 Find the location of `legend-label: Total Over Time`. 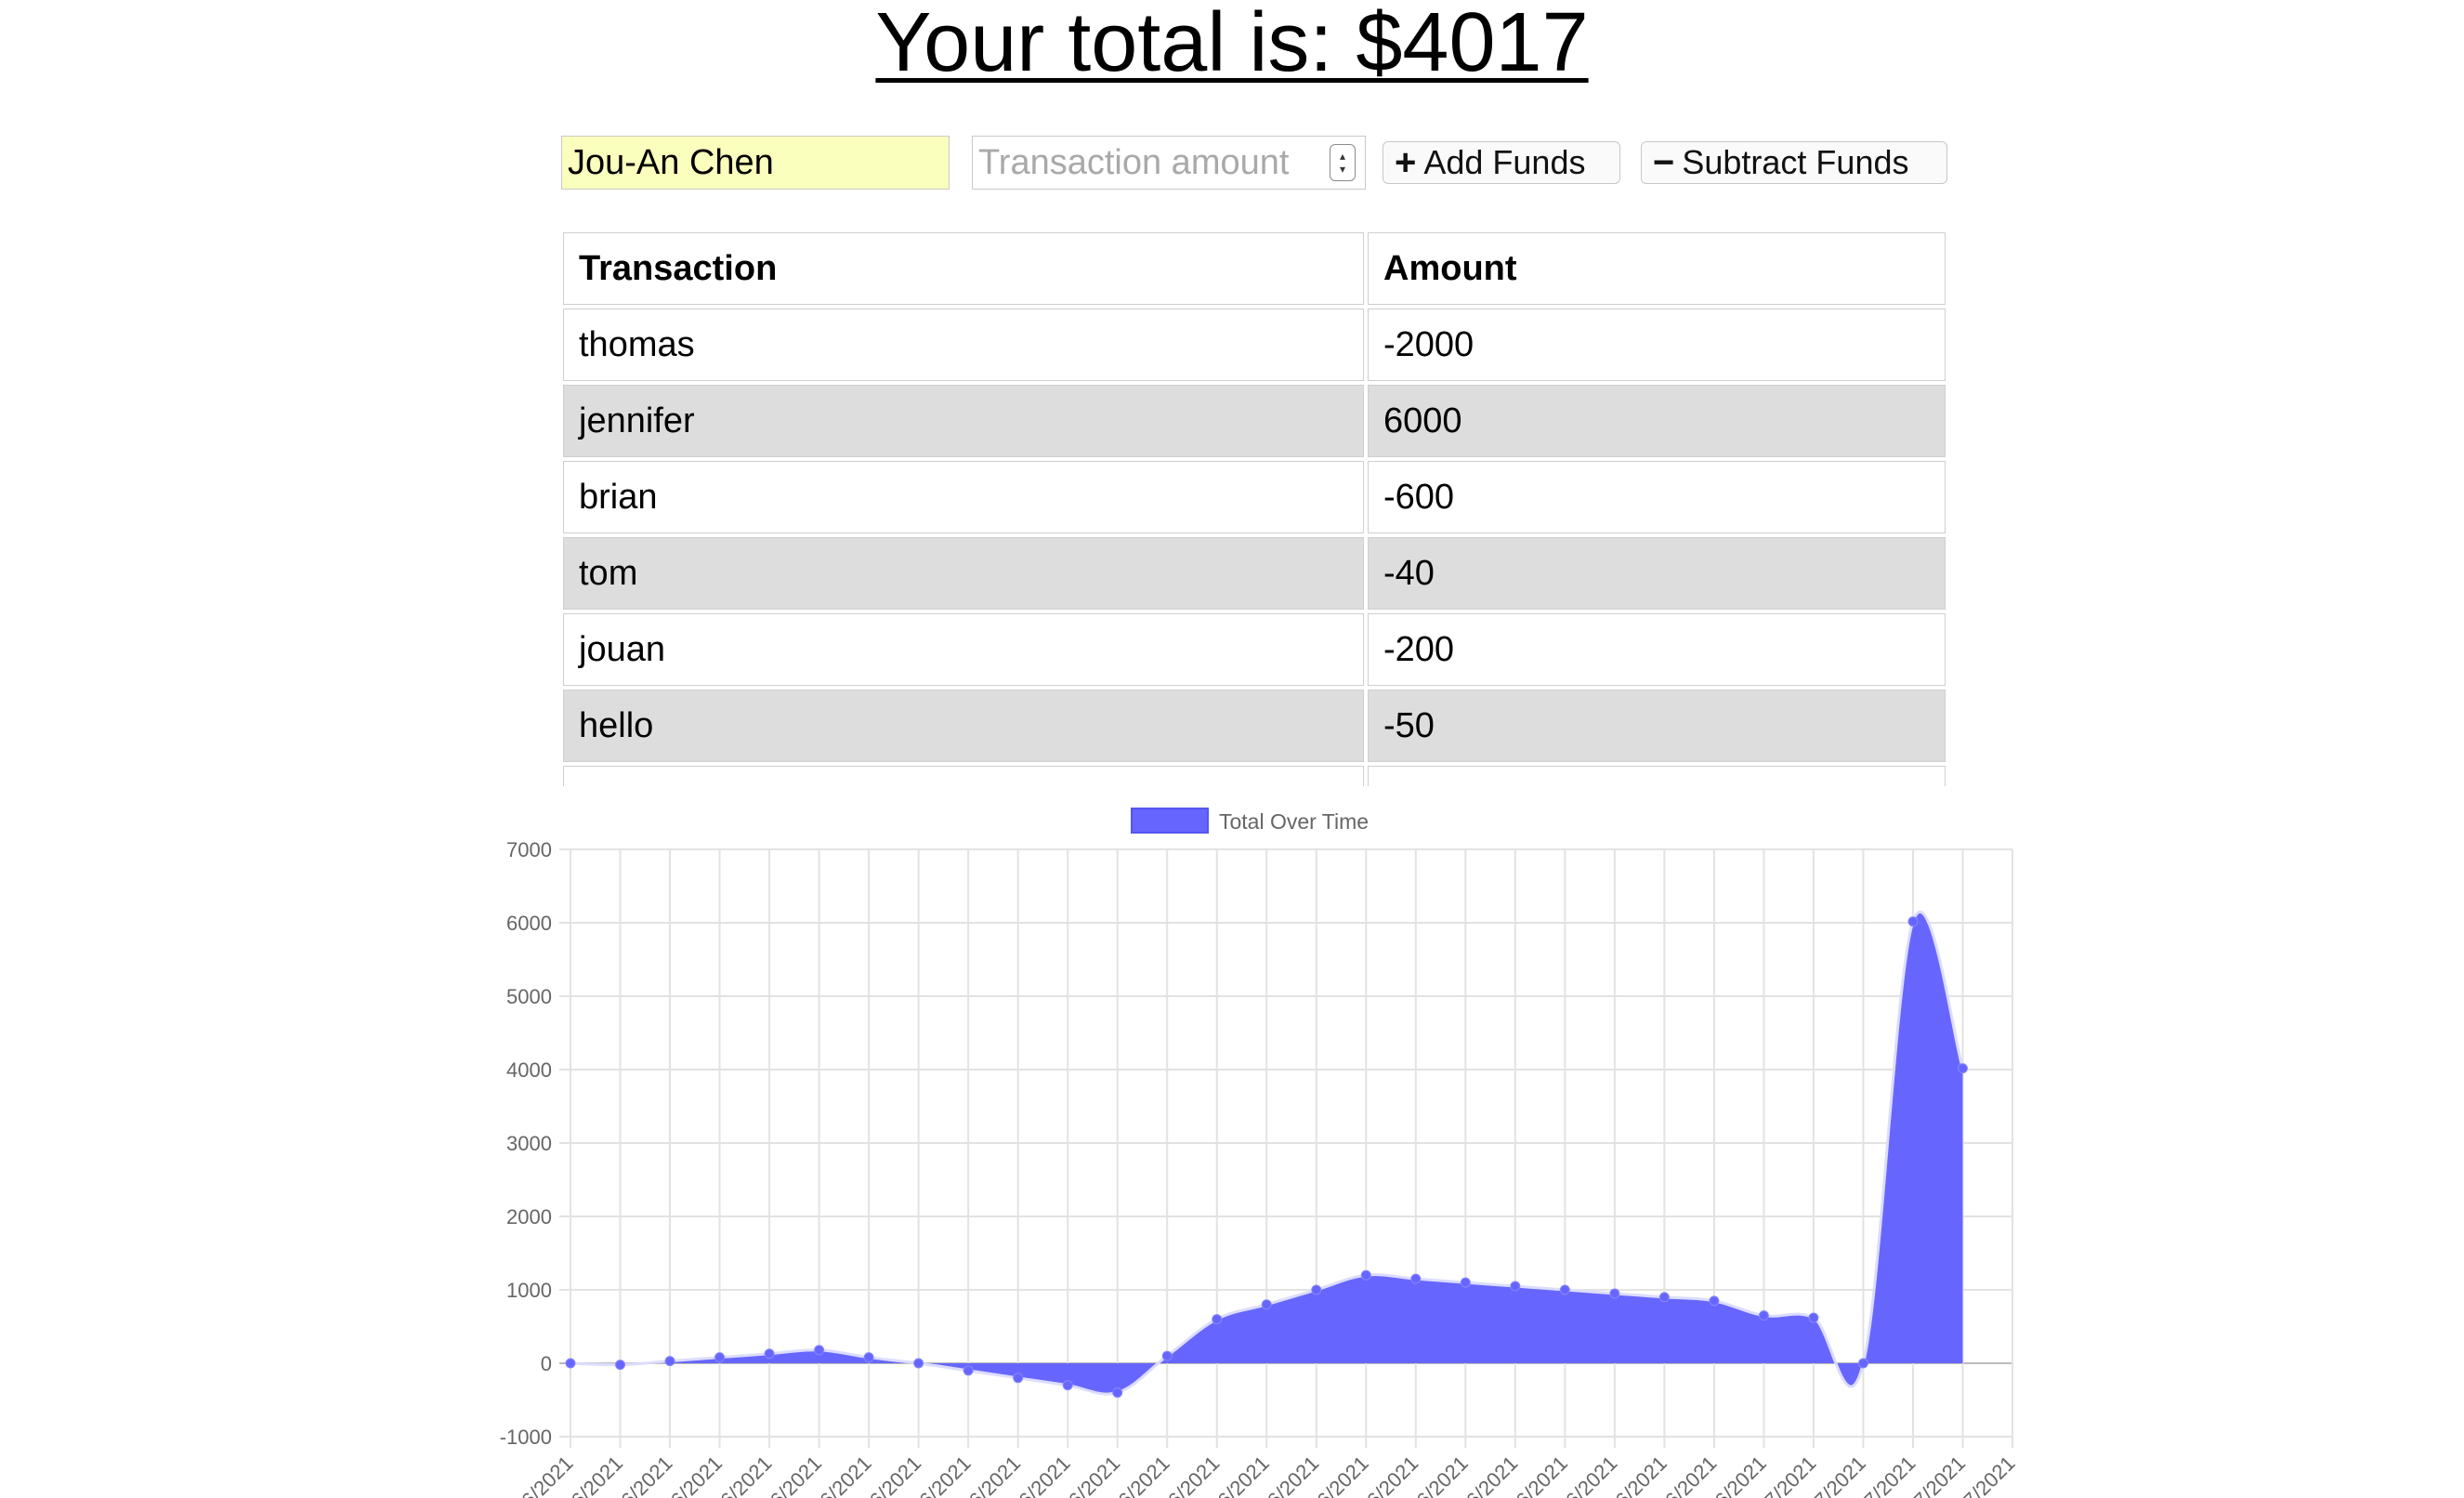

legend-label: Total Over Time is located at coordinates (1294, 821).